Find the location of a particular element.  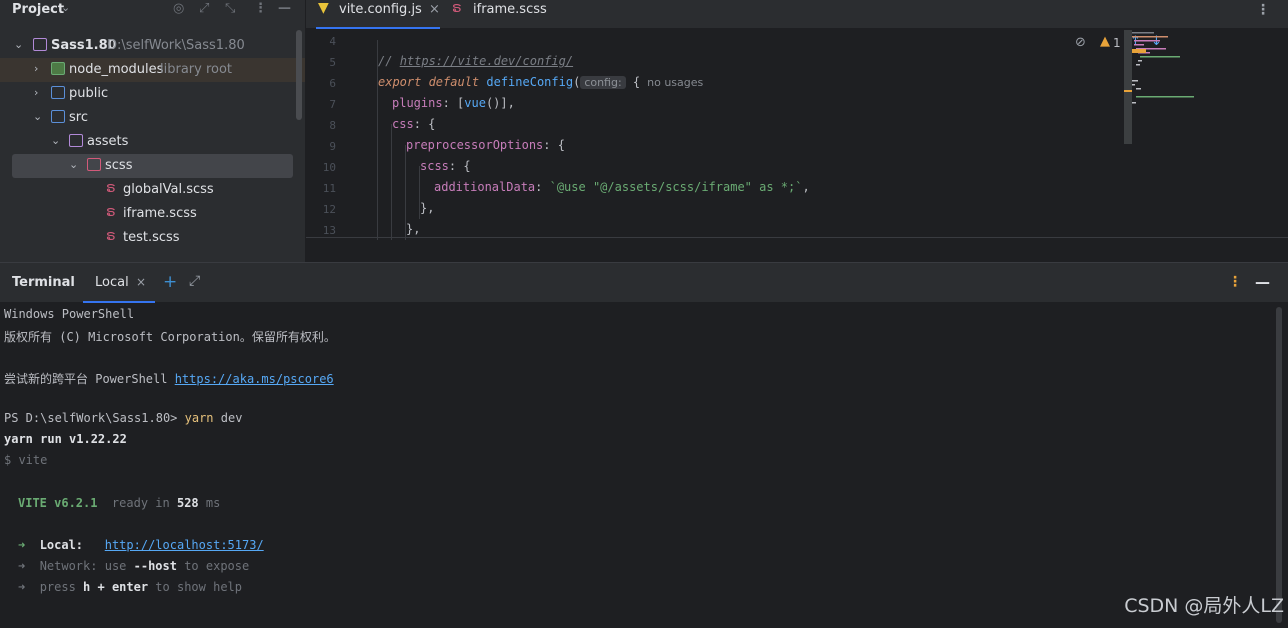

terminal-header: Terminal Local × + ⤢ ⋮ — is located at coordinates (644, 283).